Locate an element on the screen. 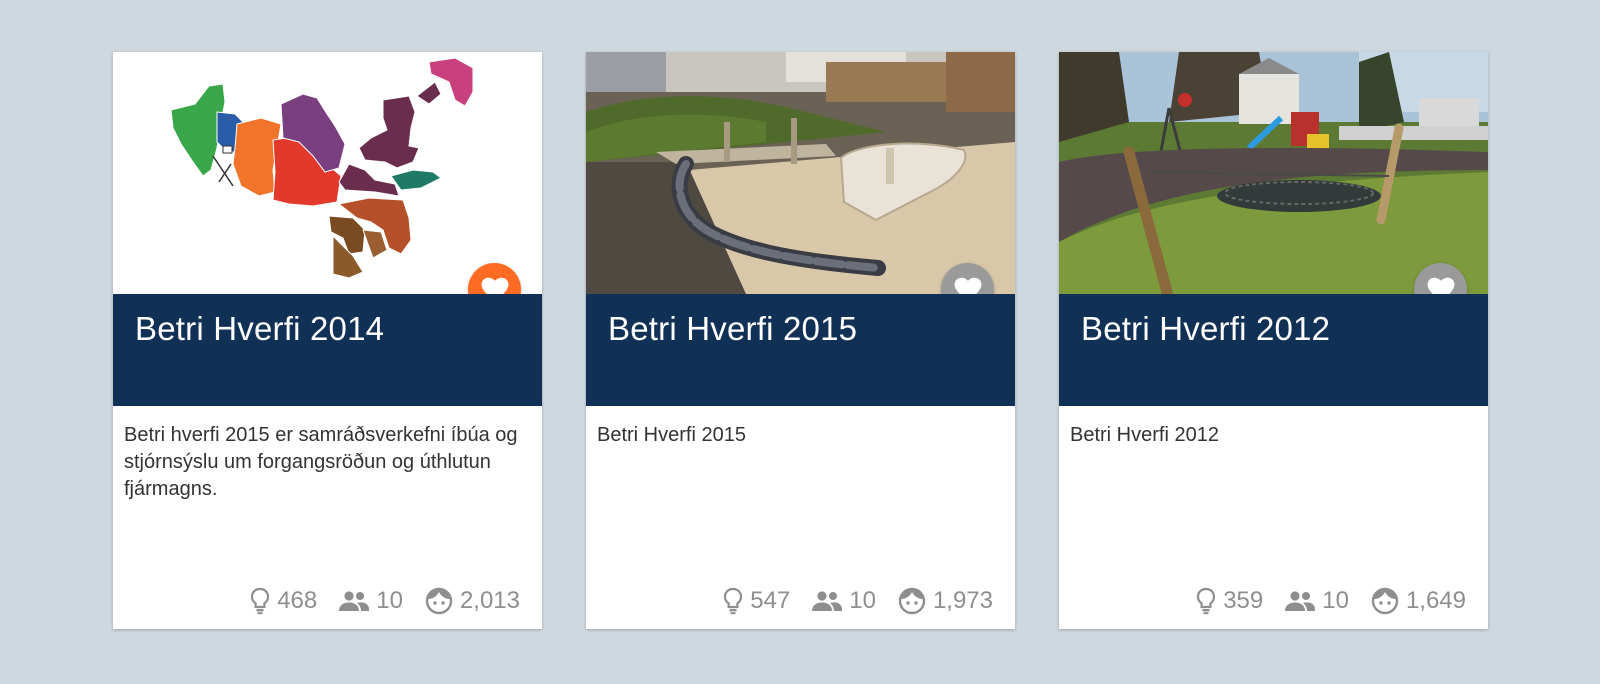  card-title: Betri Hverfi 2015 is located at coordinates (732, 329).